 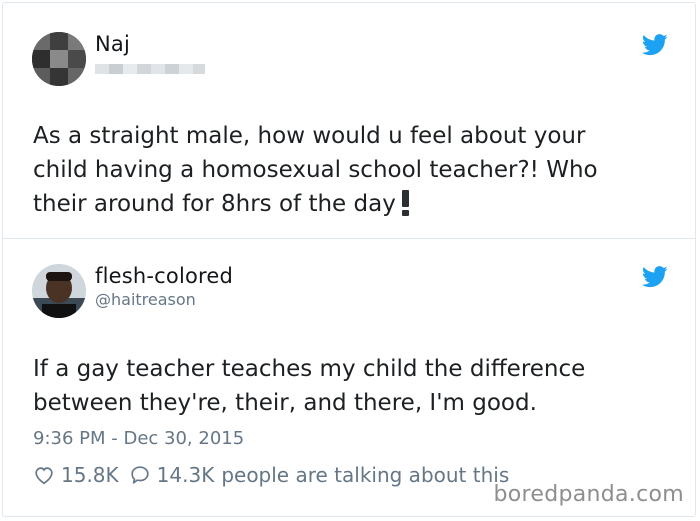 I want to click on speech-bubble-icon, so click(x=140, y=475).